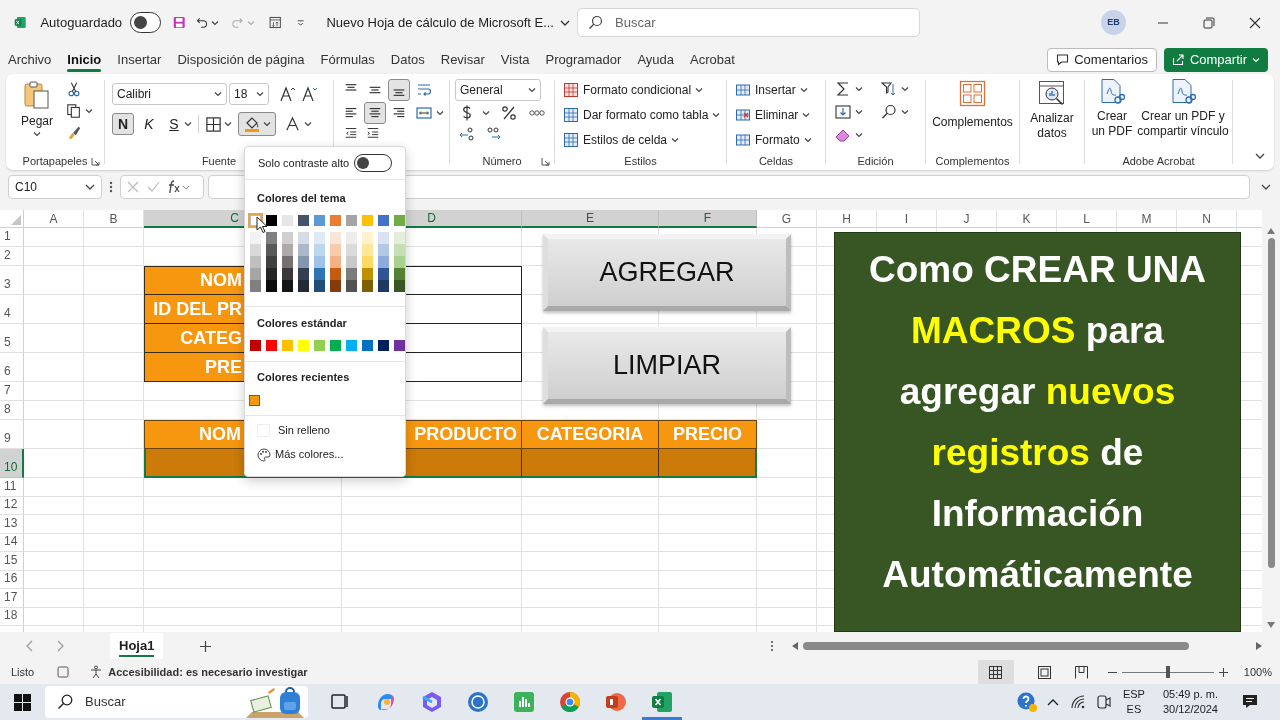  I want to click on language-indicator: ESP, so click(1133, 694).